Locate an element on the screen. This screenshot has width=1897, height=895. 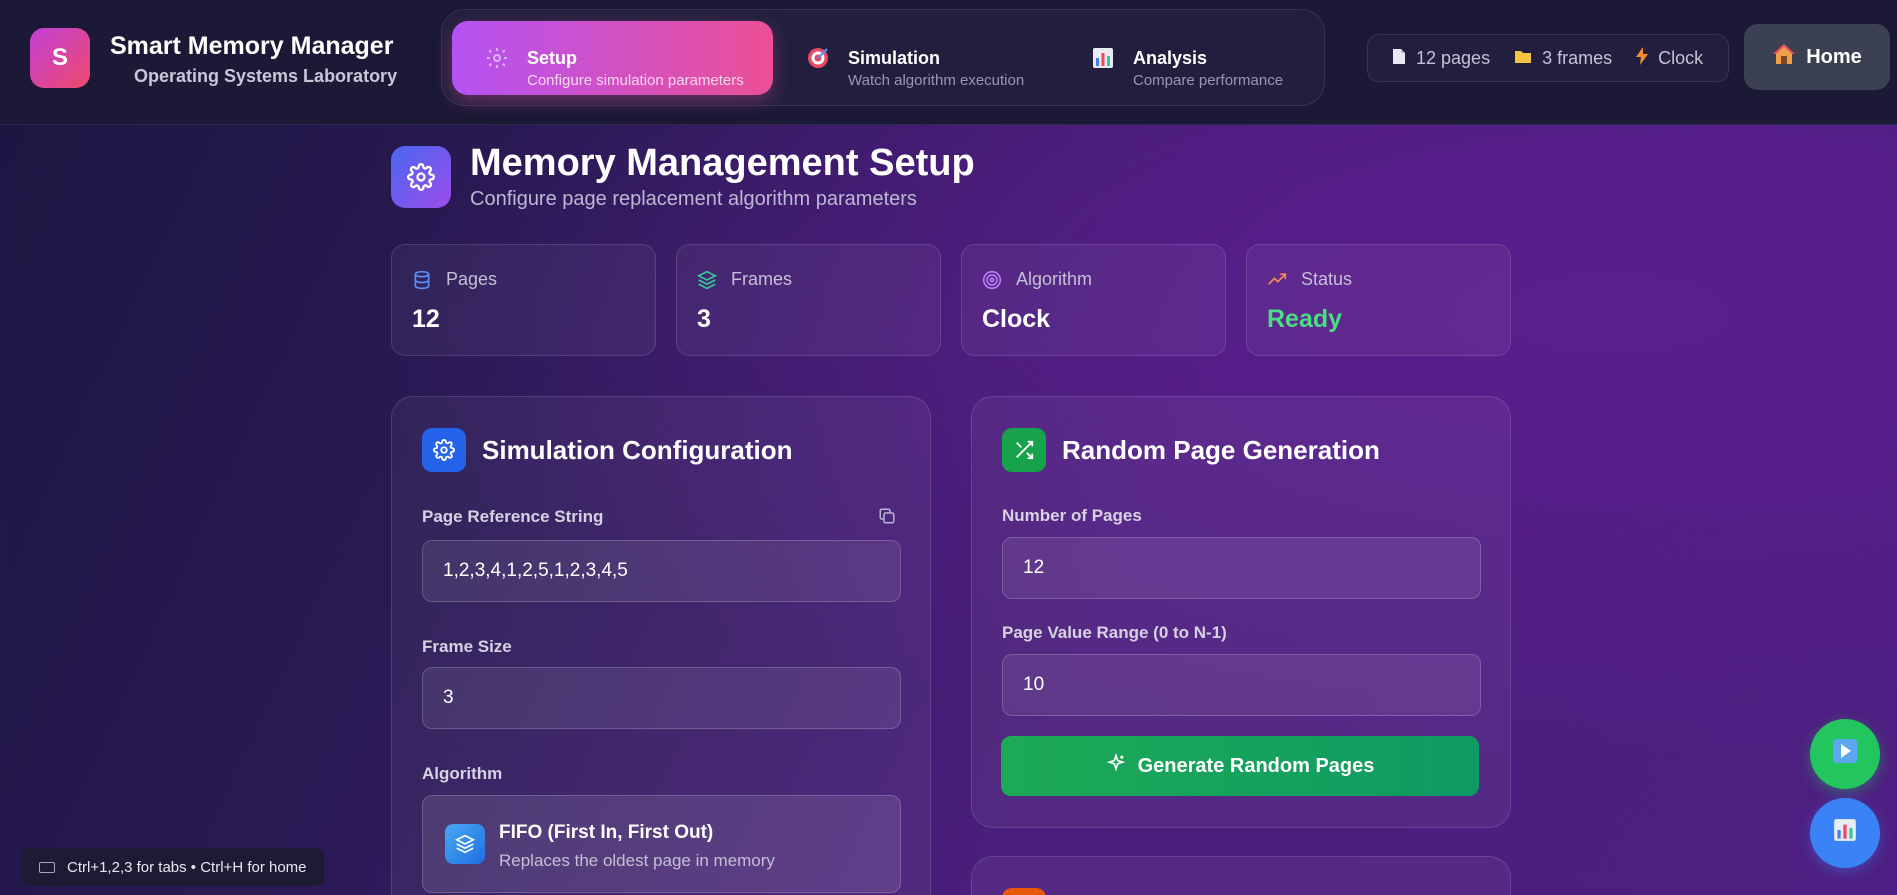
header-stat-algorithm: Clock is located at coordinates (1669, 58).